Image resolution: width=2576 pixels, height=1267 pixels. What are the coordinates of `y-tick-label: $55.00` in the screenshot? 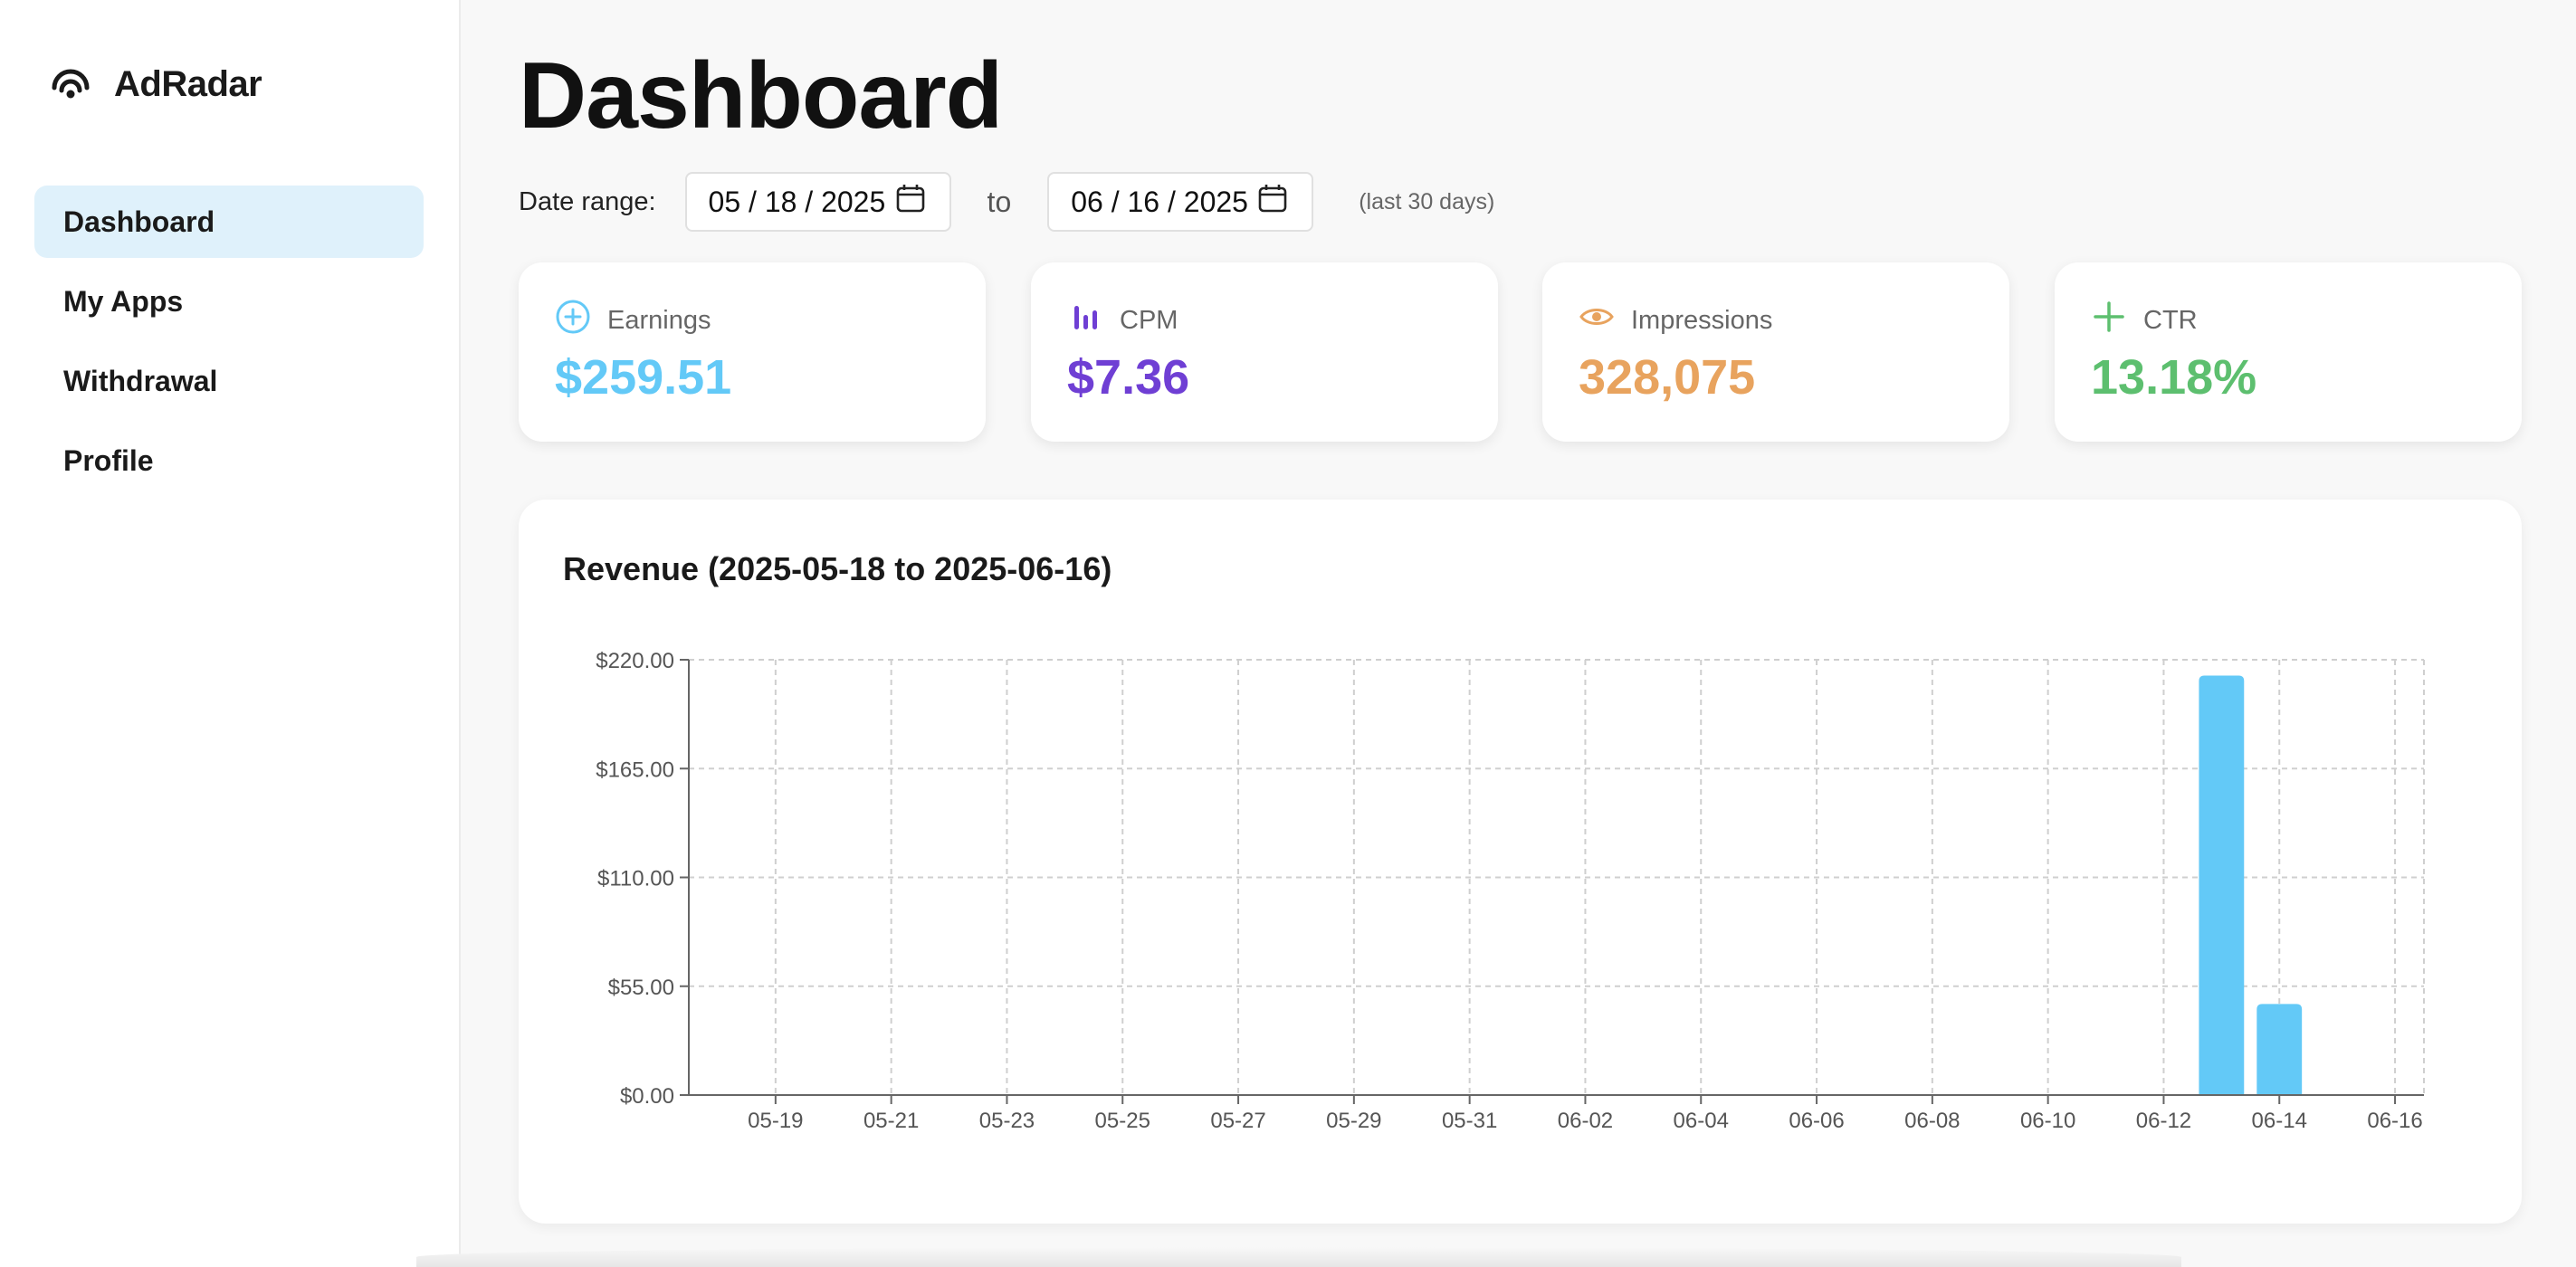 It's located at (641, 988).